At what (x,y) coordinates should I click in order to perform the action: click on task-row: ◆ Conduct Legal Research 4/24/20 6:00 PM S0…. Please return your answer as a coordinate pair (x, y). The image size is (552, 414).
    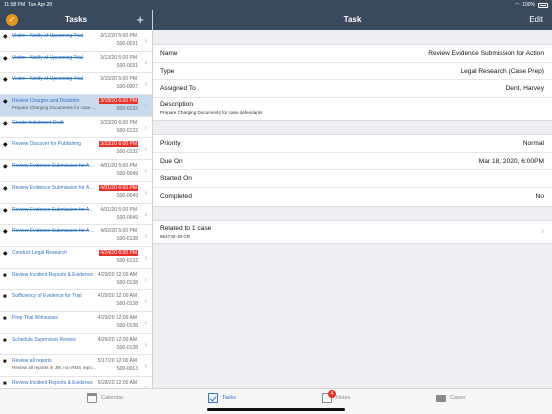
    Looking at the image, I should click on (76, 257).